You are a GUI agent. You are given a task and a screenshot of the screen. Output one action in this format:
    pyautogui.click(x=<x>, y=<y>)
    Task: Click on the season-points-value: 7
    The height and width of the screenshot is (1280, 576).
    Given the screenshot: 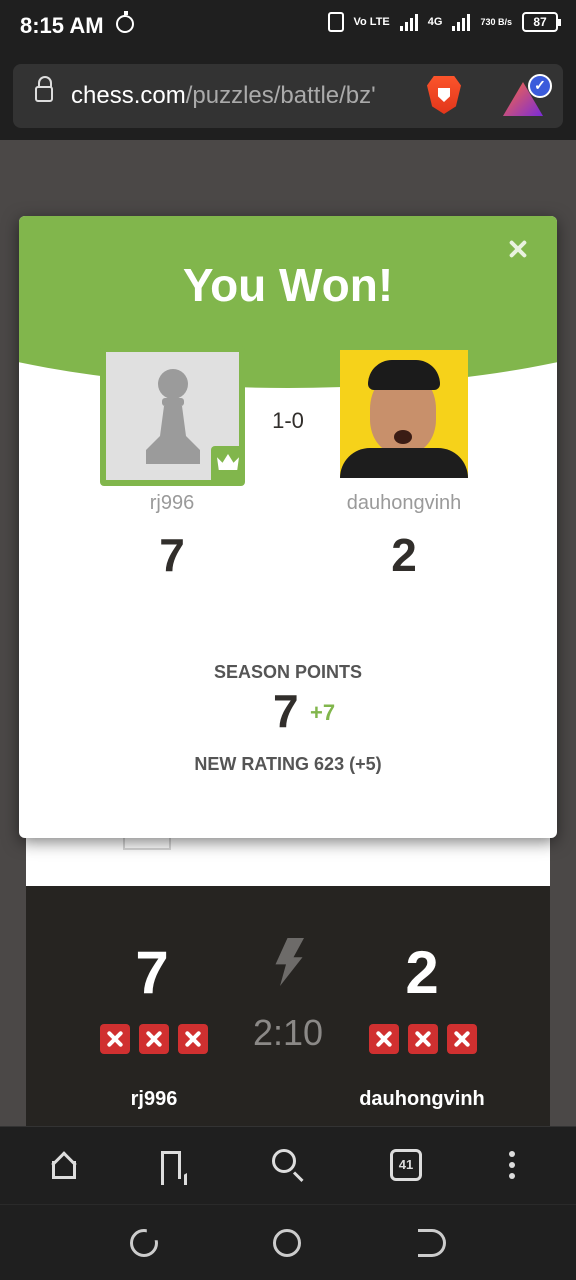 What is the action you would take?
    pyautogui.click(x=286, y=711)
    